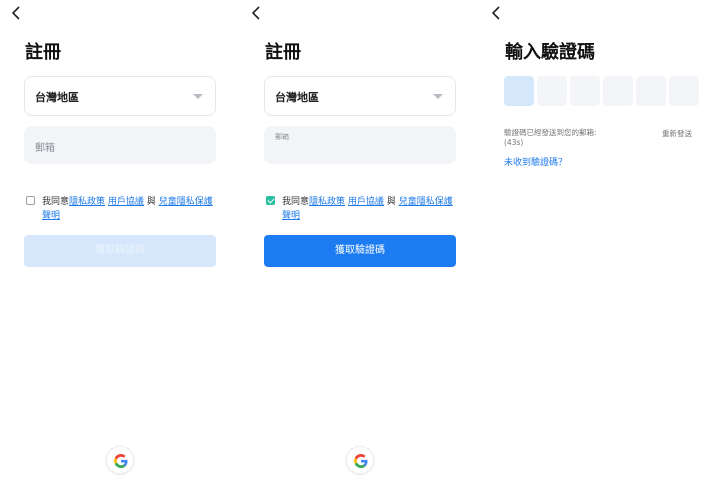  What do you see at coordinates (571, 138) in the screenshot?
I see `sent-message: 驗證碼已經發送到您的郵箱: (43s)` at bounding box center [571, 138].